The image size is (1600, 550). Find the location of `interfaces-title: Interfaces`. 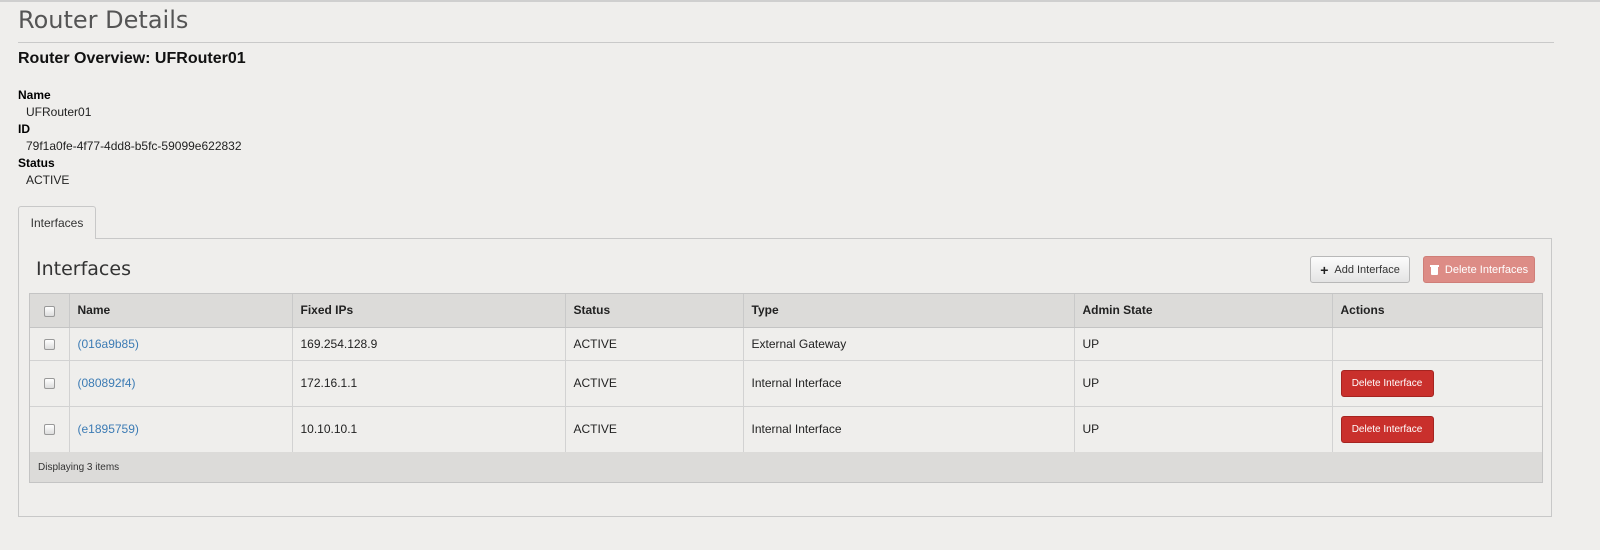

interfaces-title: Interfaces is located at coordinates (83, 269).